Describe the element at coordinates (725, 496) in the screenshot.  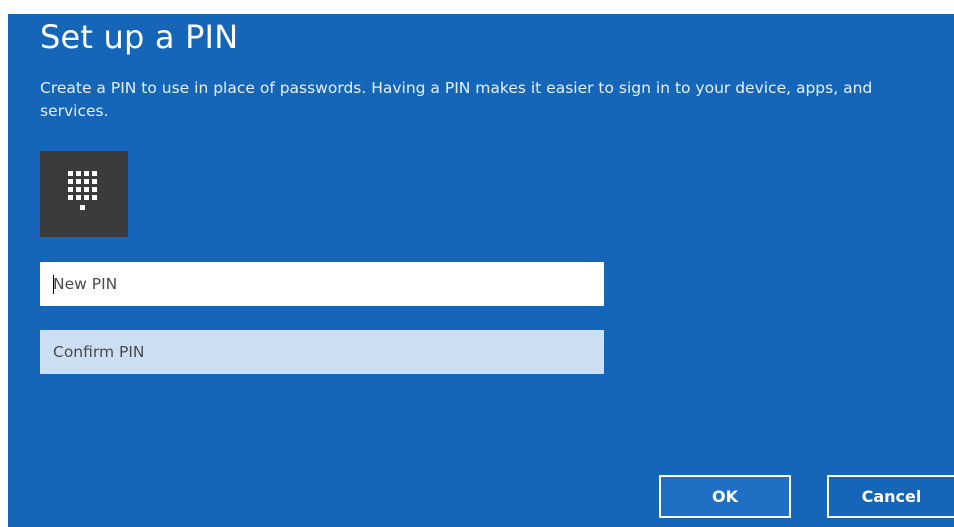
I see `ok-button: OK` at that location.